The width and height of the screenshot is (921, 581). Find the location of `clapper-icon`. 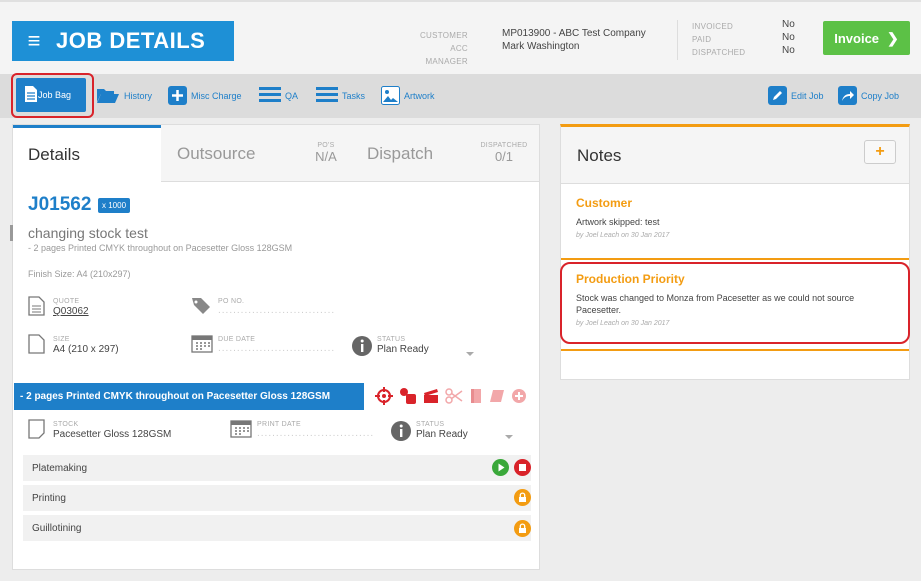

clapper-icon is located at coordinates (431, 397).